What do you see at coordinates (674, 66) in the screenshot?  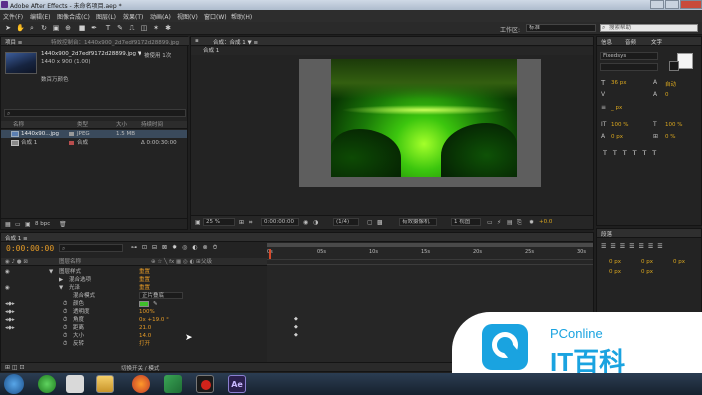 I see `stroke-color-swatch` at bounding box center [674, 66].